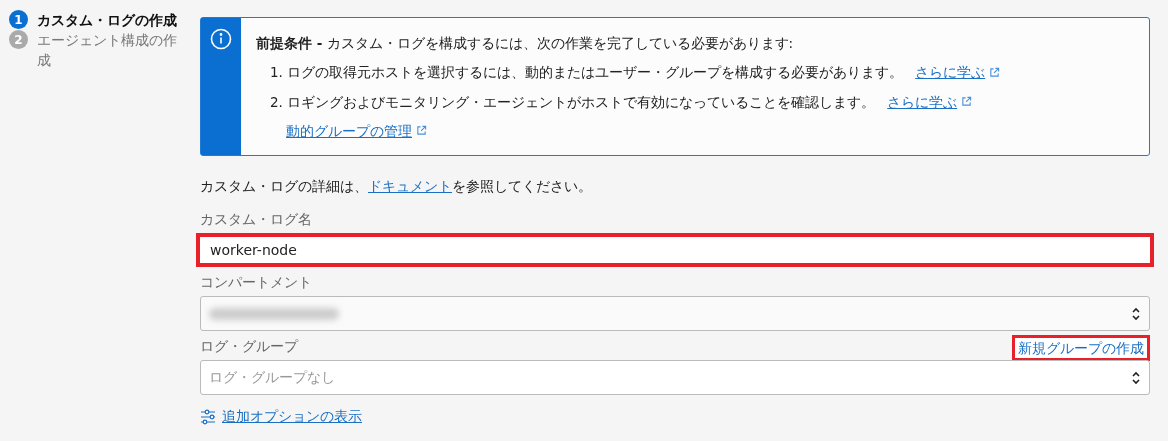  I want to click on select-field, so click(675, 314).